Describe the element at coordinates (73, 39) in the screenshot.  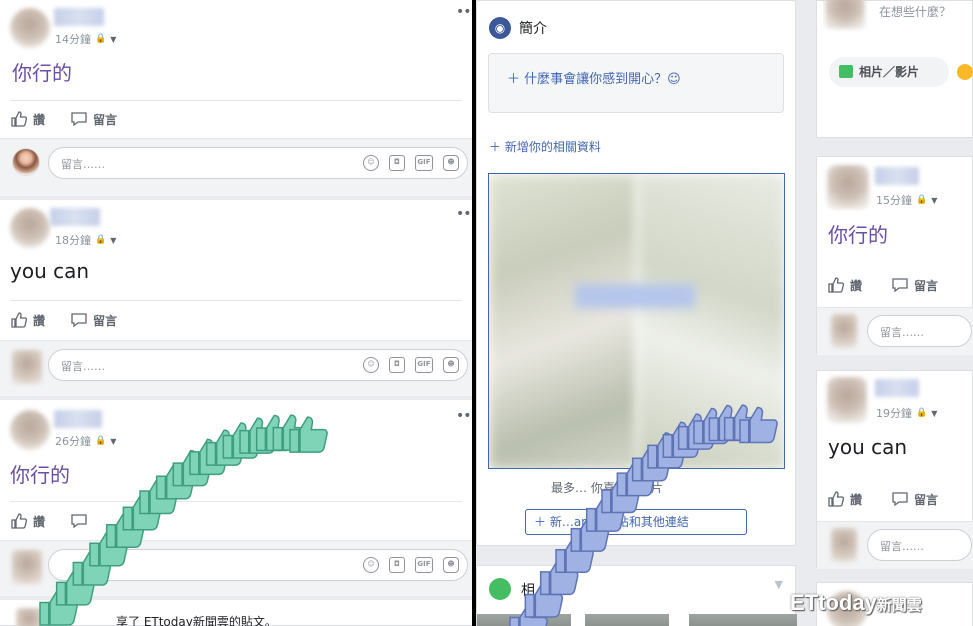
I see `post-time: 14分鐘` at that location.